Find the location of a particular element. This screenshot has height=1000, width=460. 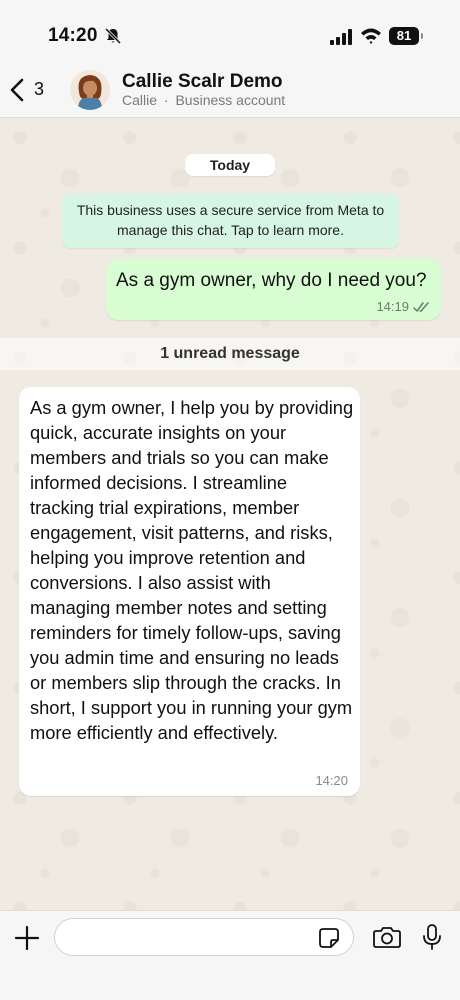

subtitle-name: Callie is located at coordinates (140, 100).